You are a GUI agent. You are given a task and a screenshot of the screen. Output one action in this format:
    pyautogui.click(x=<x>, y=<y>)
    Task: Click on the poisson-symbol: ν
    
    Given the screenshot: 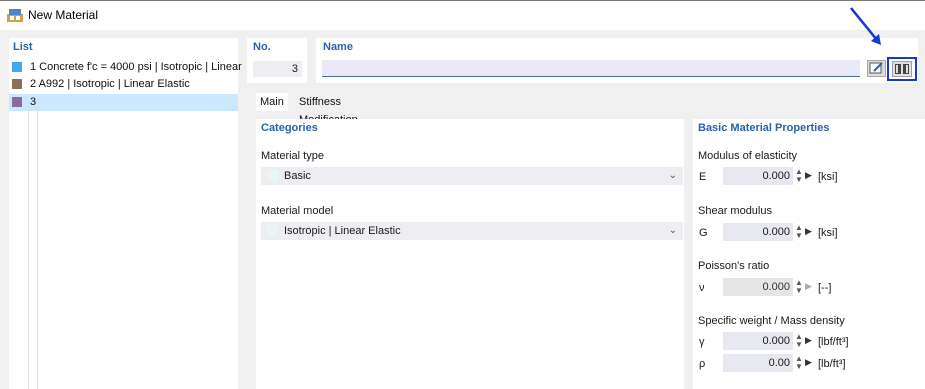 What is the action you would take?
    pyautogui.click(x=702, y=288)
    